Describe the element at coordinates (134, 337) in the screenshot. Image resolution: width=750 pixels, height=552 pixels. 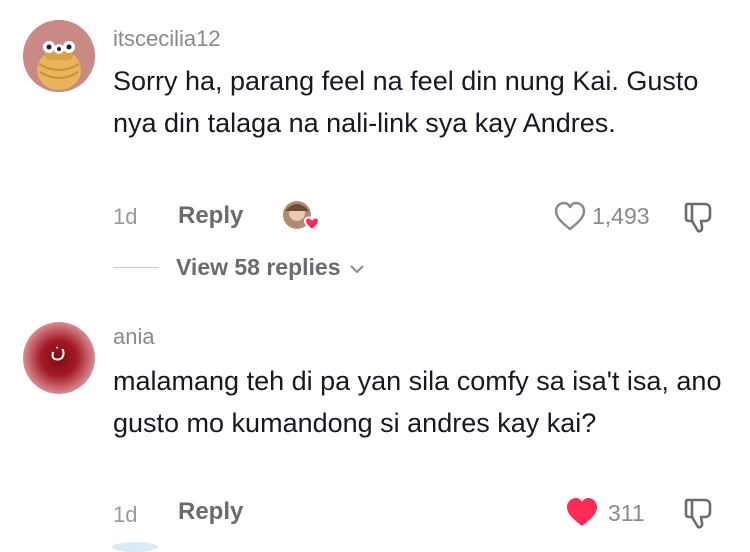
I see `username: ania` at that location.